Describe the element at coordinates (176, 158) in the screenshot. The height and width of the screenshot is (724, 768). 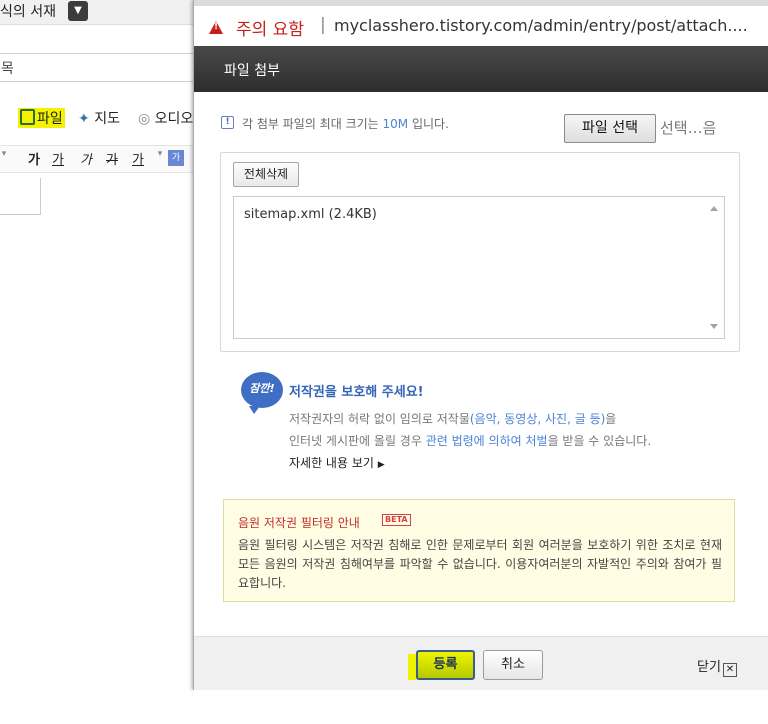
I see `bg-color-button: 가` at that location.